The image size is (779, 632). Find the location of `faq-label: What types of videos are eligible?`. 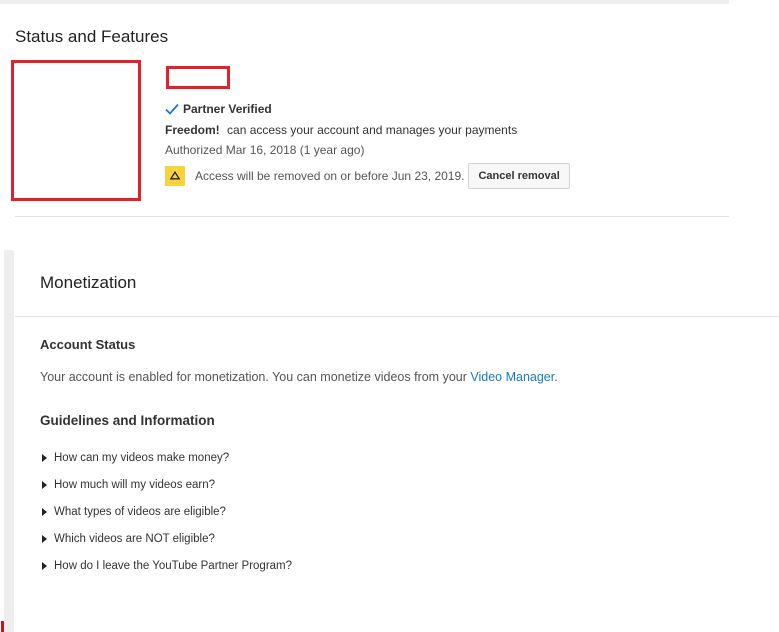

faq-label: What types of videos are eligible? is located at coordinates (140, 511).